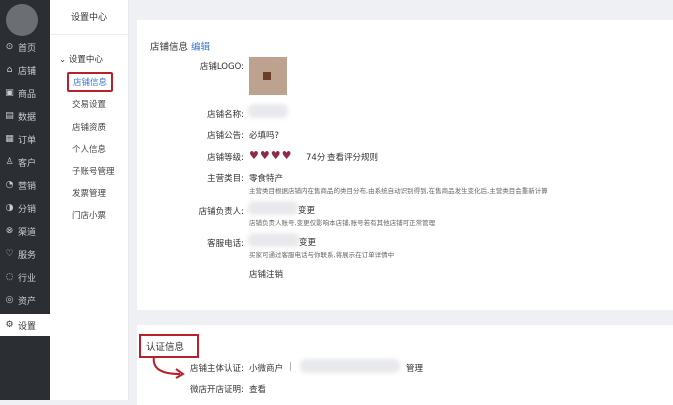 The height and width of the screenshot is (405, 673). I want to click on redacted-owner, so click(273, 208).